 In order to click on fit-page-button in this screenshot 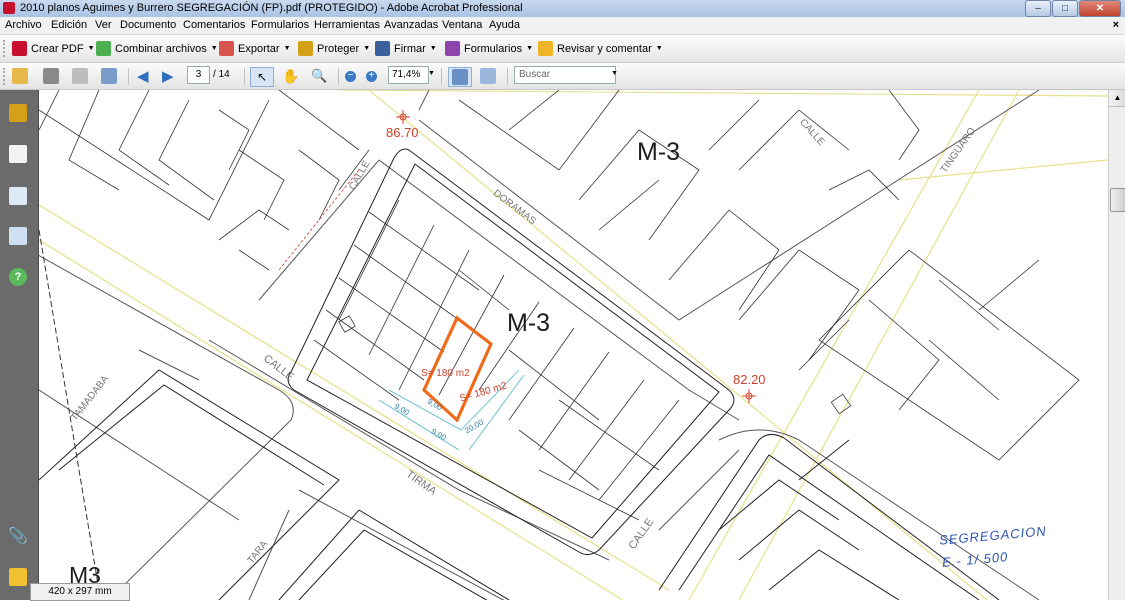, I will do `click(460, 77)`.